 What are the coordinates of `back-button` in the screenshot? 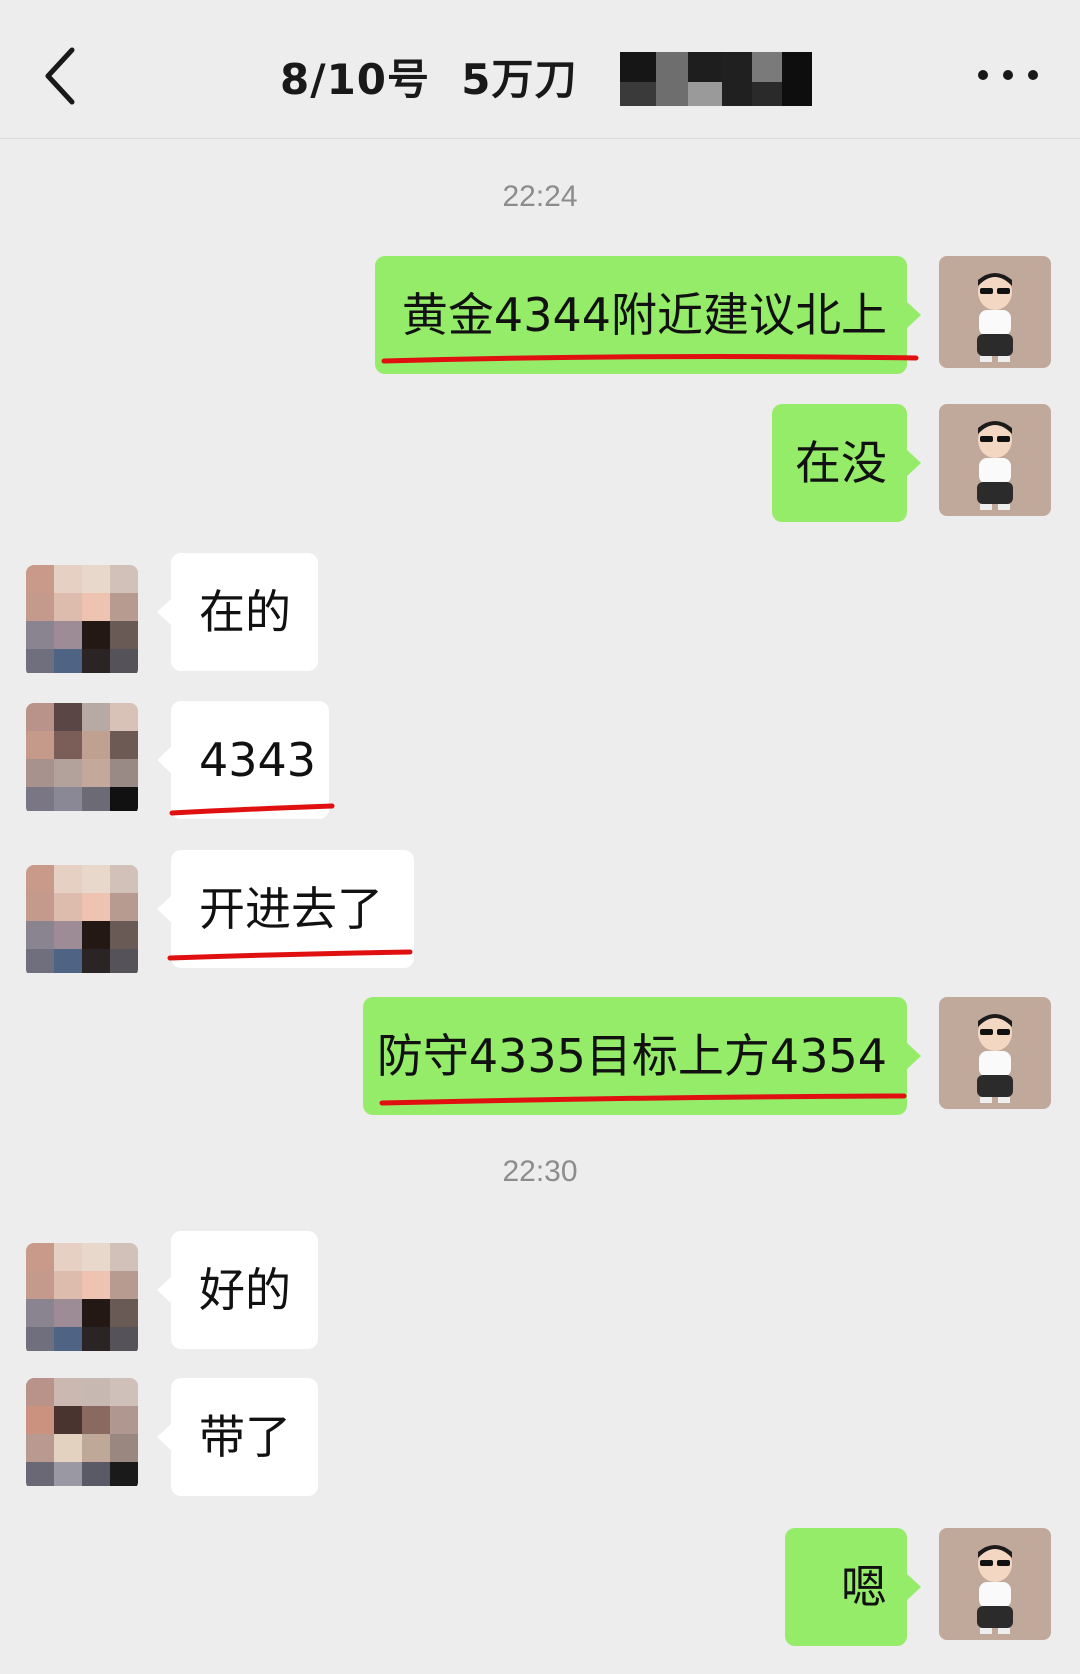 It's located at (65, 76).